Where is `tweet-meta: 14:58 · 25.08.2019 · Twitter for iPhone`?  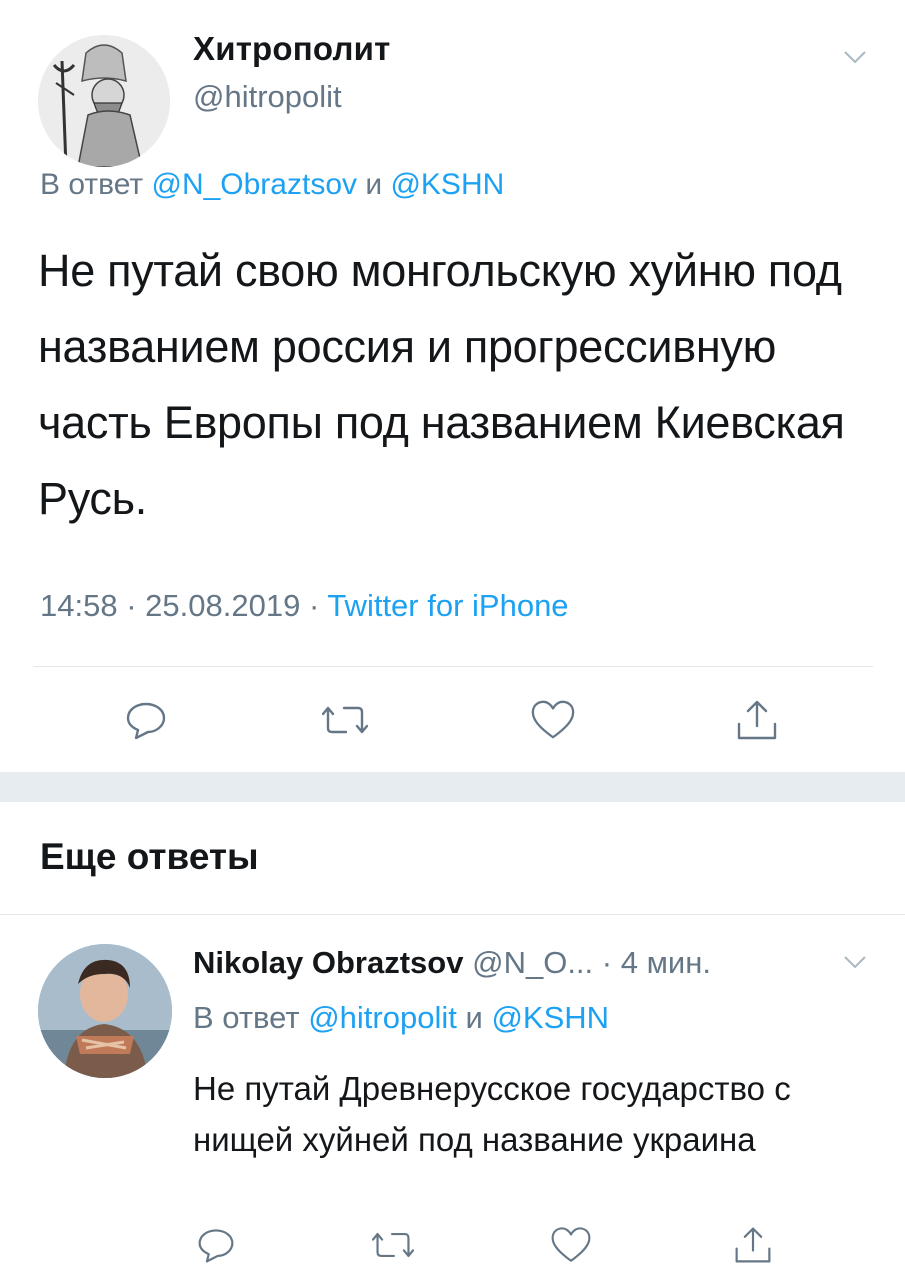 tweet-meta: 14:58 · 25.08.2019 · Twitter for iPhone is located at coordinates (304, 606).